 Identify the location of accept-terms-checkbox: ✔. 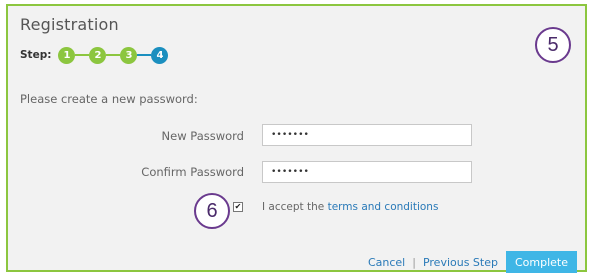
(238, 207).